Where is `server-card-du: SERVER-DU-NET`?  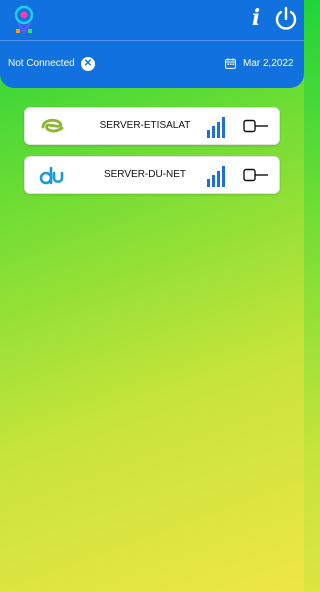
server-card-du: SERVER-DU-NET is located at coordinates (152, 175).